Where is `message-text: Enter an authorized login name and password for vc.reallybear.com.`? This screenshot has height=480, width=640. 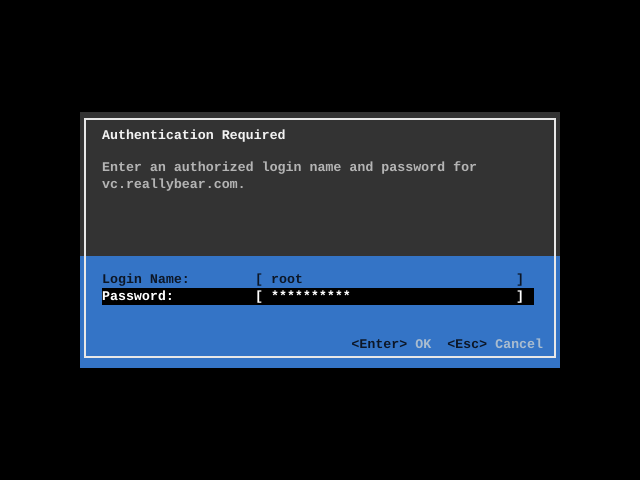
message-text: Enter an authorized login name and password for vc.reallybear.com. is located at coordinates (290, 176).